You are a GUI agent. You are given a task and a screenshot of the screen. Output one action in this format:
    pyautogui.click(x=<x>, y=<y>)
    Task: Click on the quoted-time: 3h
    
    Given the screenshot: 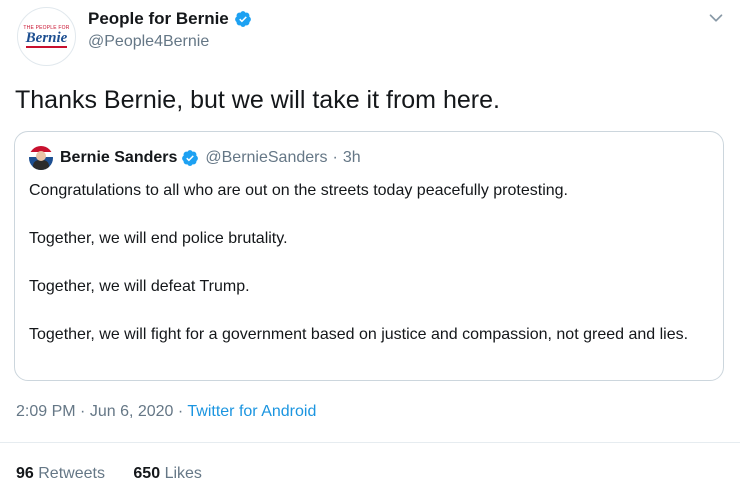 What is the action you would take?
    pyautogui.click(x=351, y=157)
    